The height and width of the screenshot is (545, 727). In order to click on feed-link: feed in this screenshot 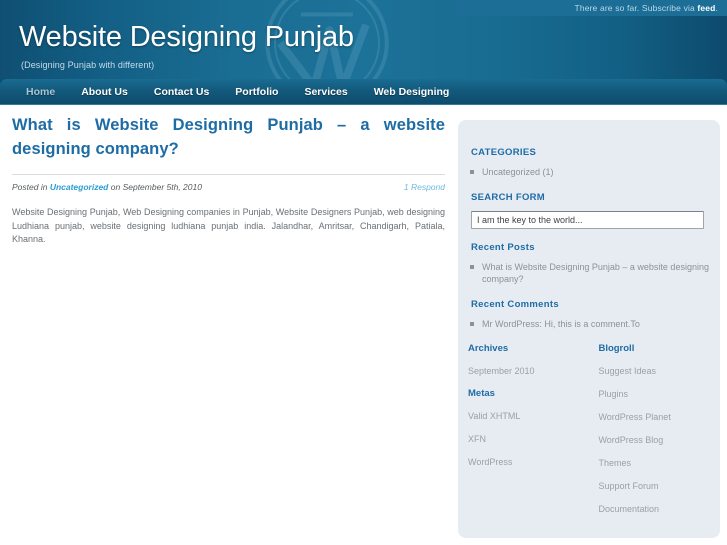, I will do `click(706, 8)`.